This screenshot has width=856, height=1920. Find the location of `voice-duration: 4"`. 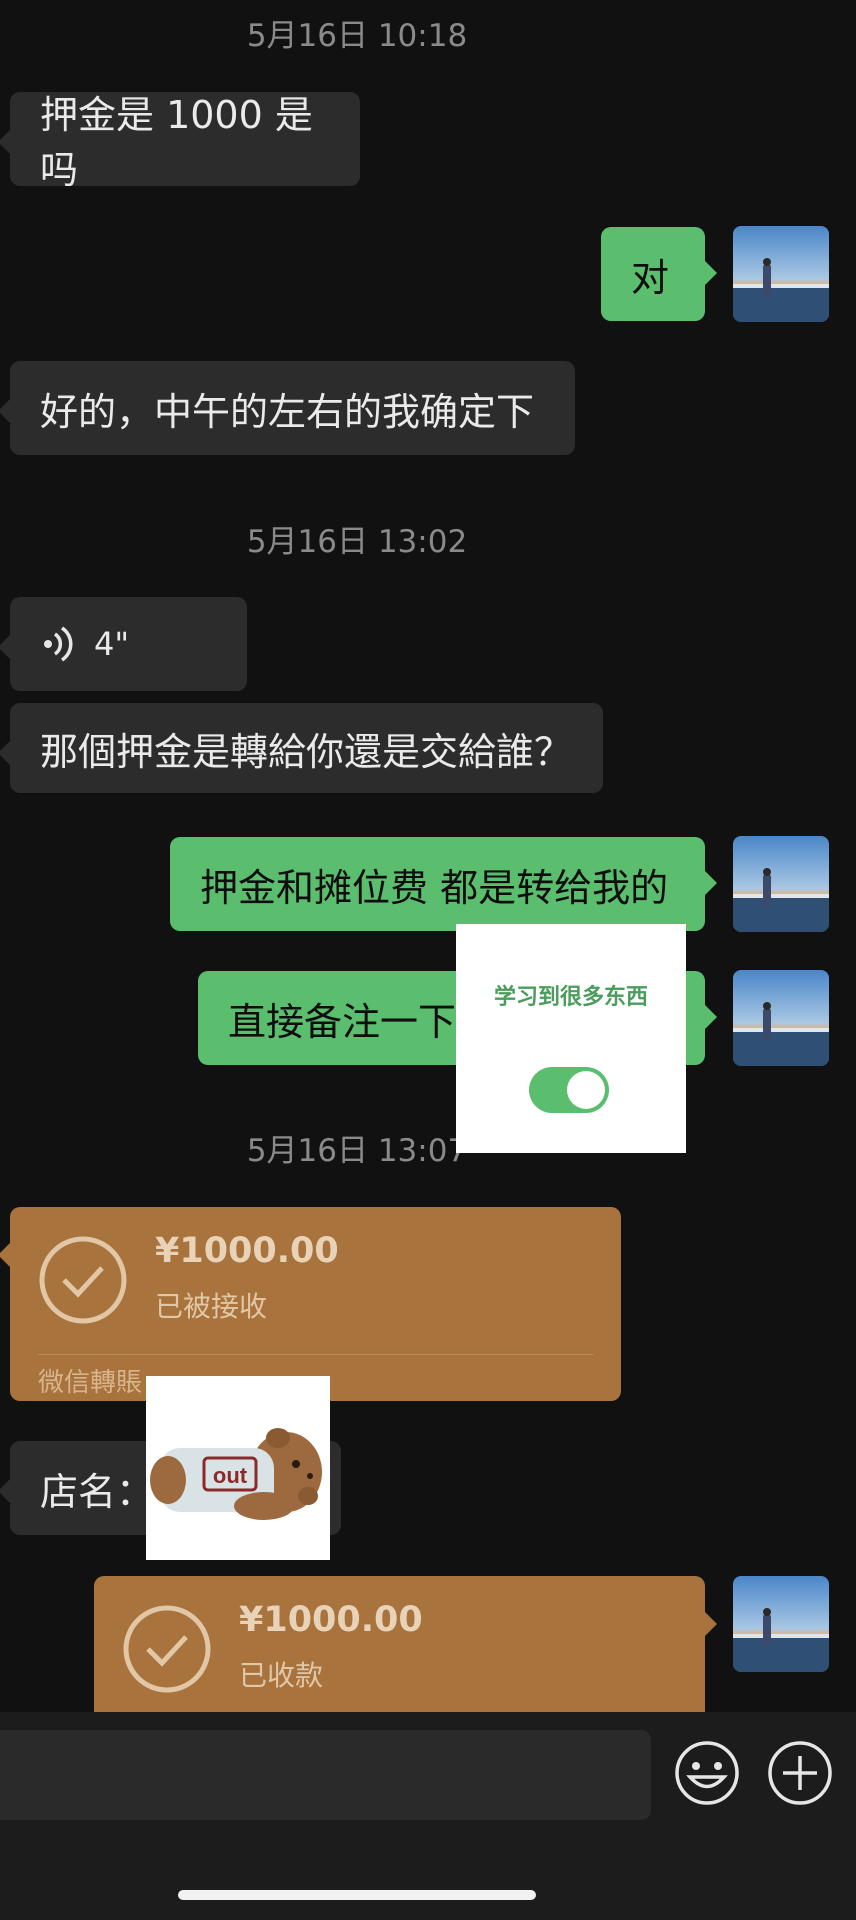

voice-duration: 4" is located at coordinates (112, 644).